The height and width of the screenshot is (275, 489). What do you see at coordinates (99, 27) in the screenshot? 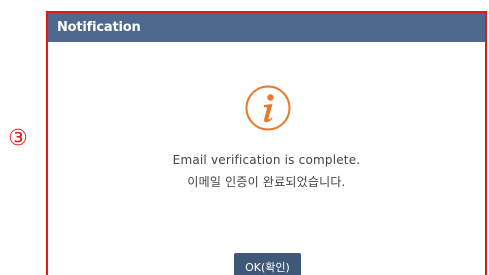
I see `dialog-title: Notification` at bounding box center [99, 27].